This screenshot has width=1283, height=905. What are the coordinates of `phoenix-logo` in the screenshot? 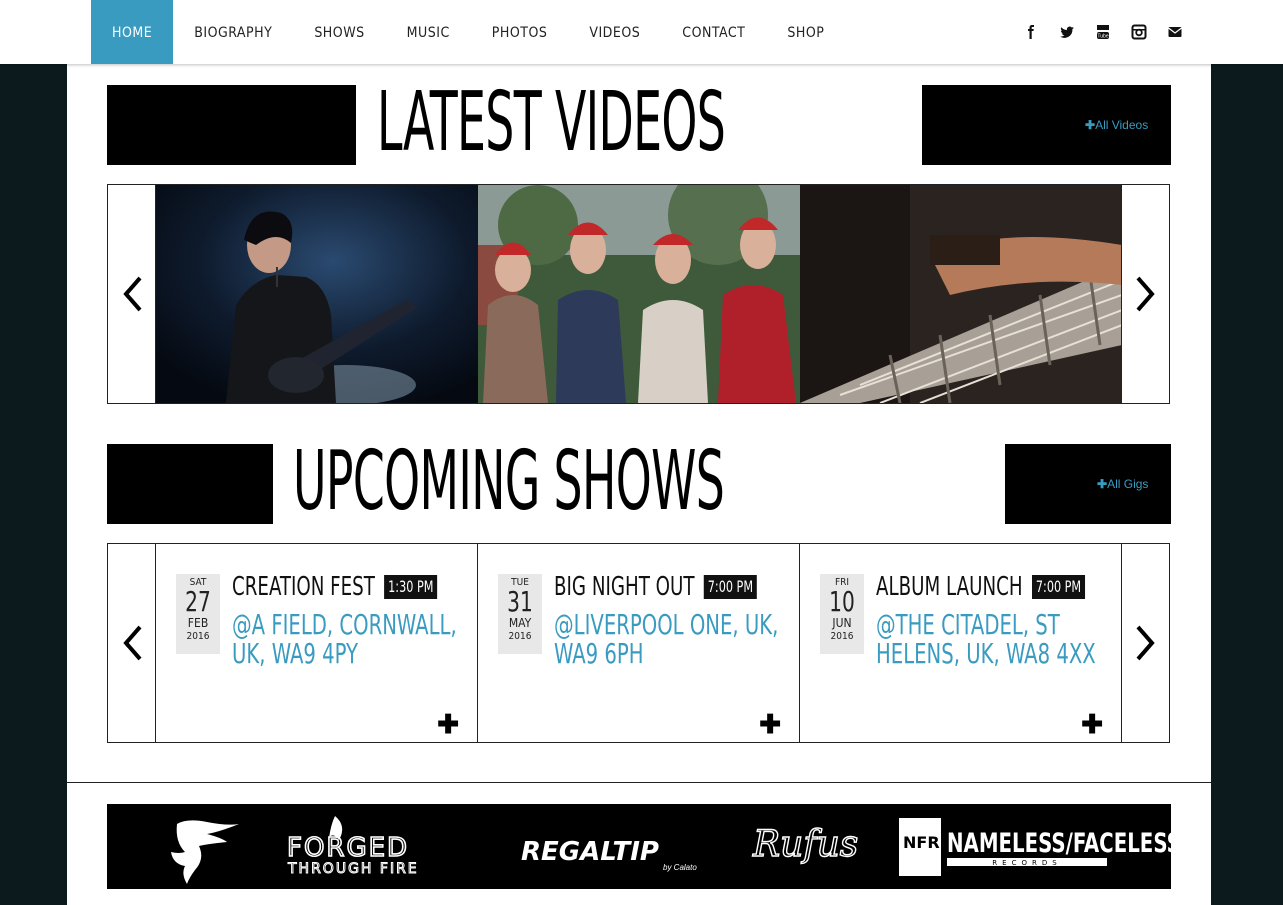 It's located at (205, 852).